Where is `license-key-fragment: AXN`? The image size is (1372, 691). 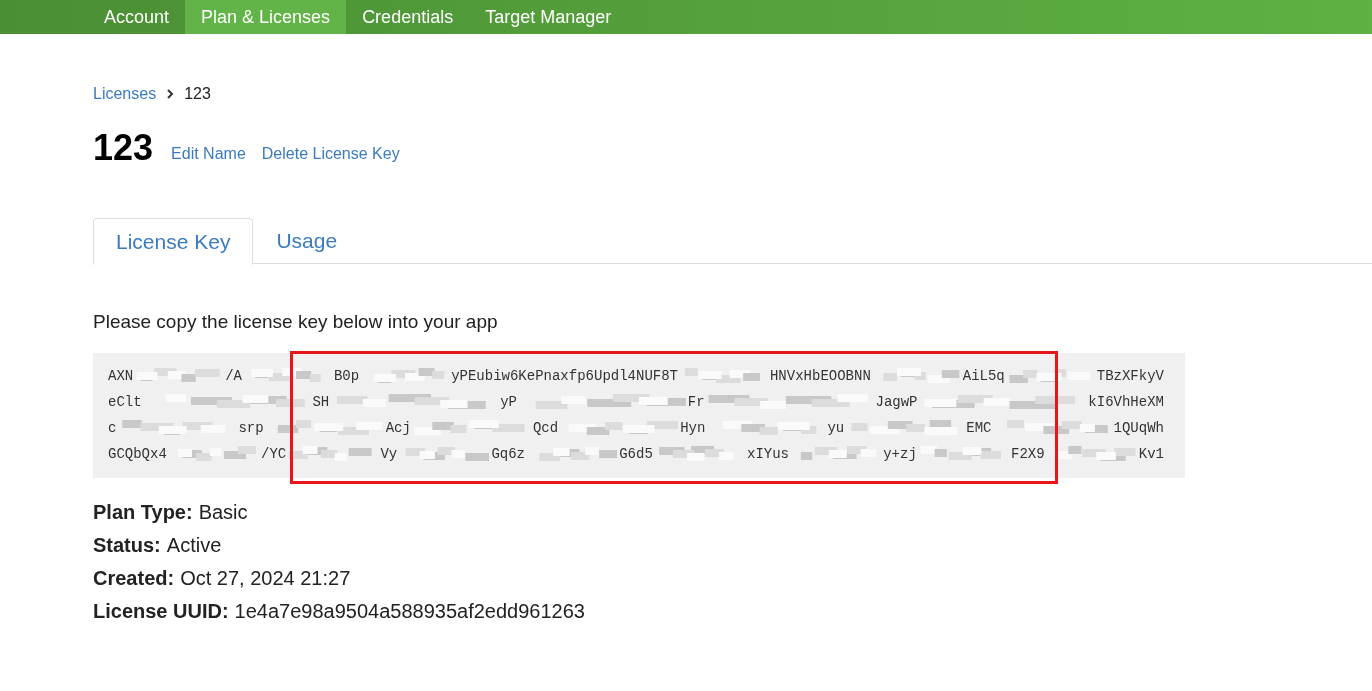
license-key-fragment: AXN is located at coordinates (121, 376).